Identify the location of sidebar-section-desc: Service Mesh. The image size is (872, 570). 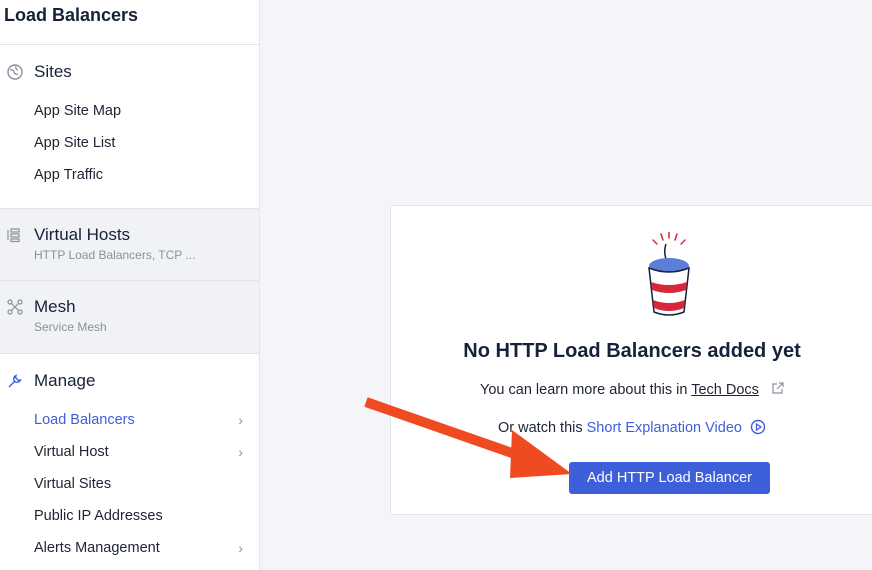
(70, 327).